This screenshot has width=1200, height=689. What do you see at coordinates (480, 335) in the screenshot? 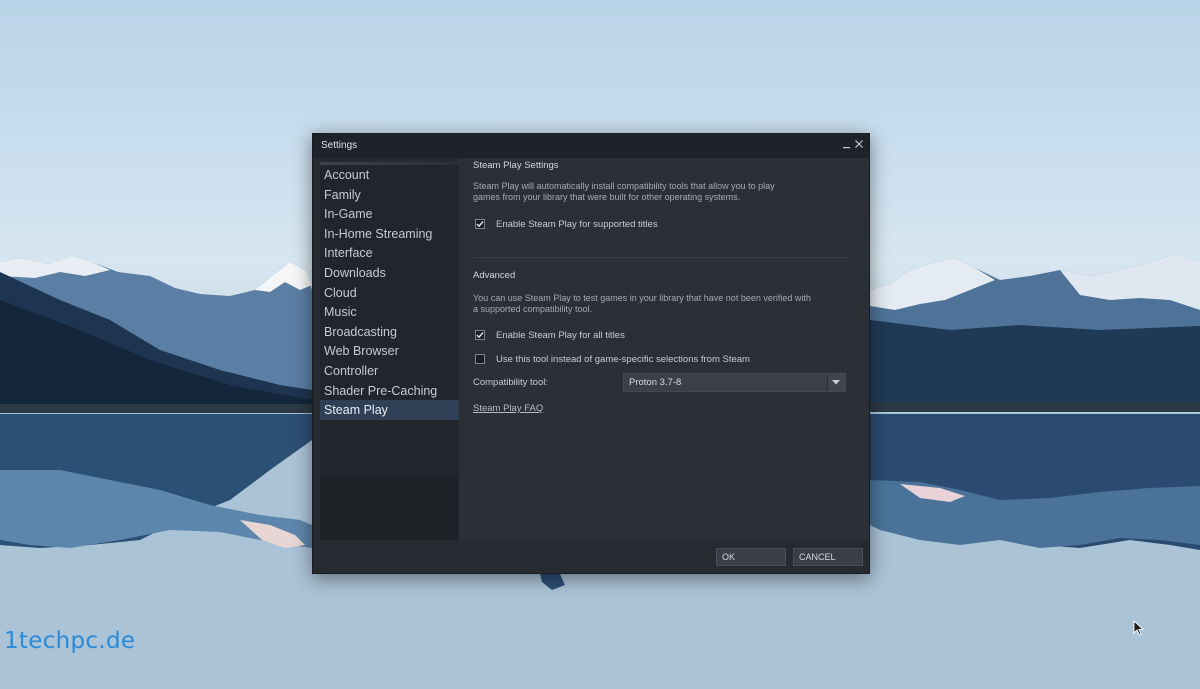
I see `enable-all-checkbox` at bounding box center [480, 335].